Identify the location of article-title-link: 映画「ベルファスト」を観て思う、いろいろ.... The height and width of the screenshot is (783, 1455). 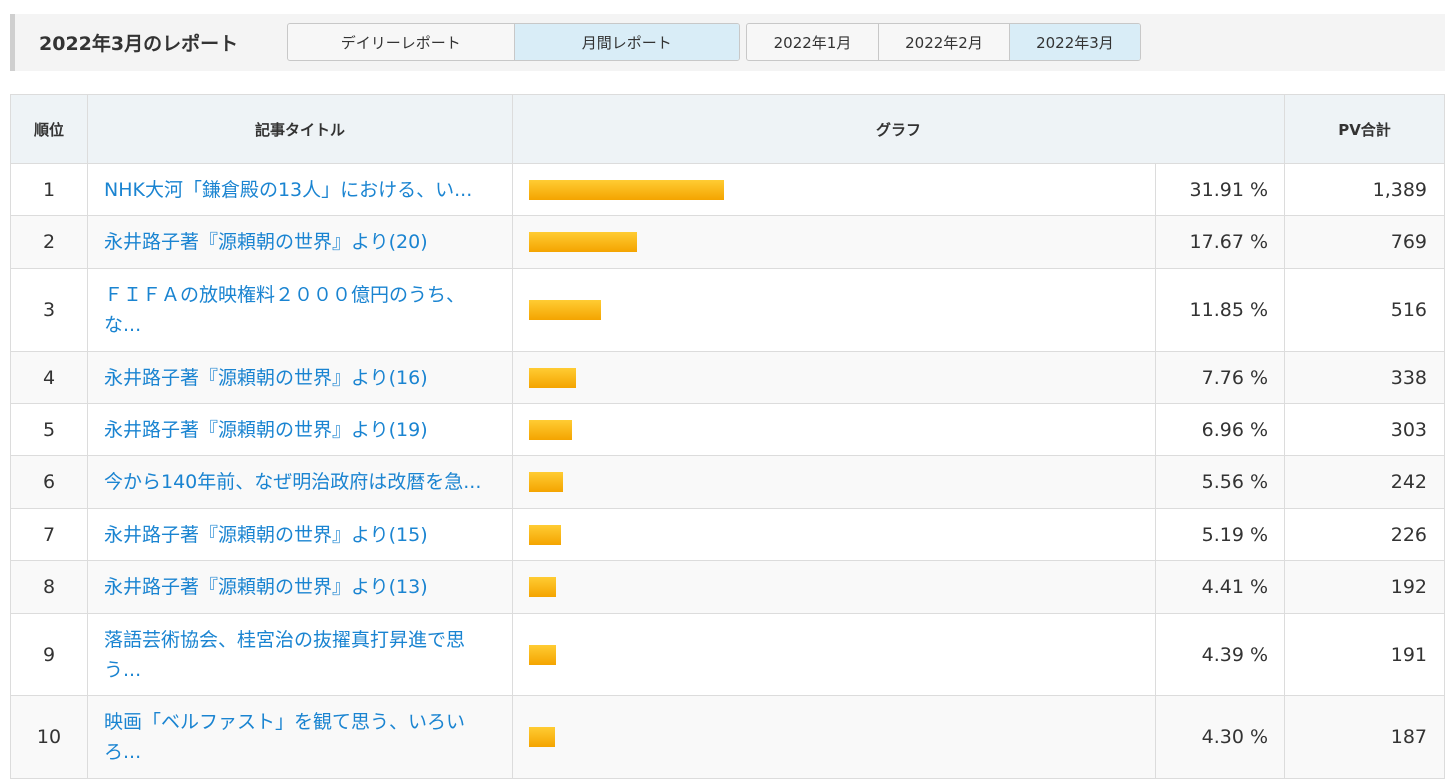
(284, 737).